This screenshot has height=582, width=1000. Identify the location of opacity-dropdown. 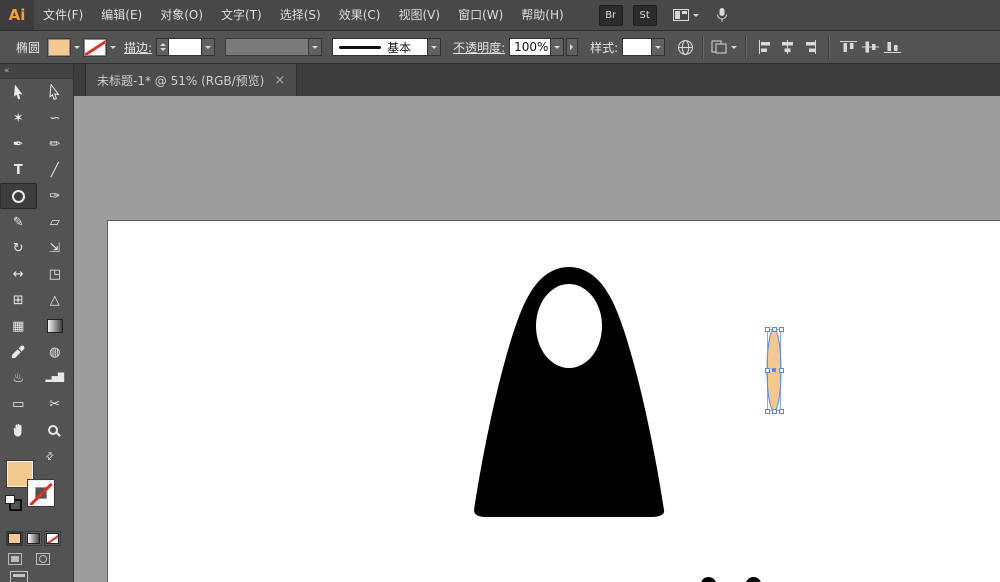
(558, 47).